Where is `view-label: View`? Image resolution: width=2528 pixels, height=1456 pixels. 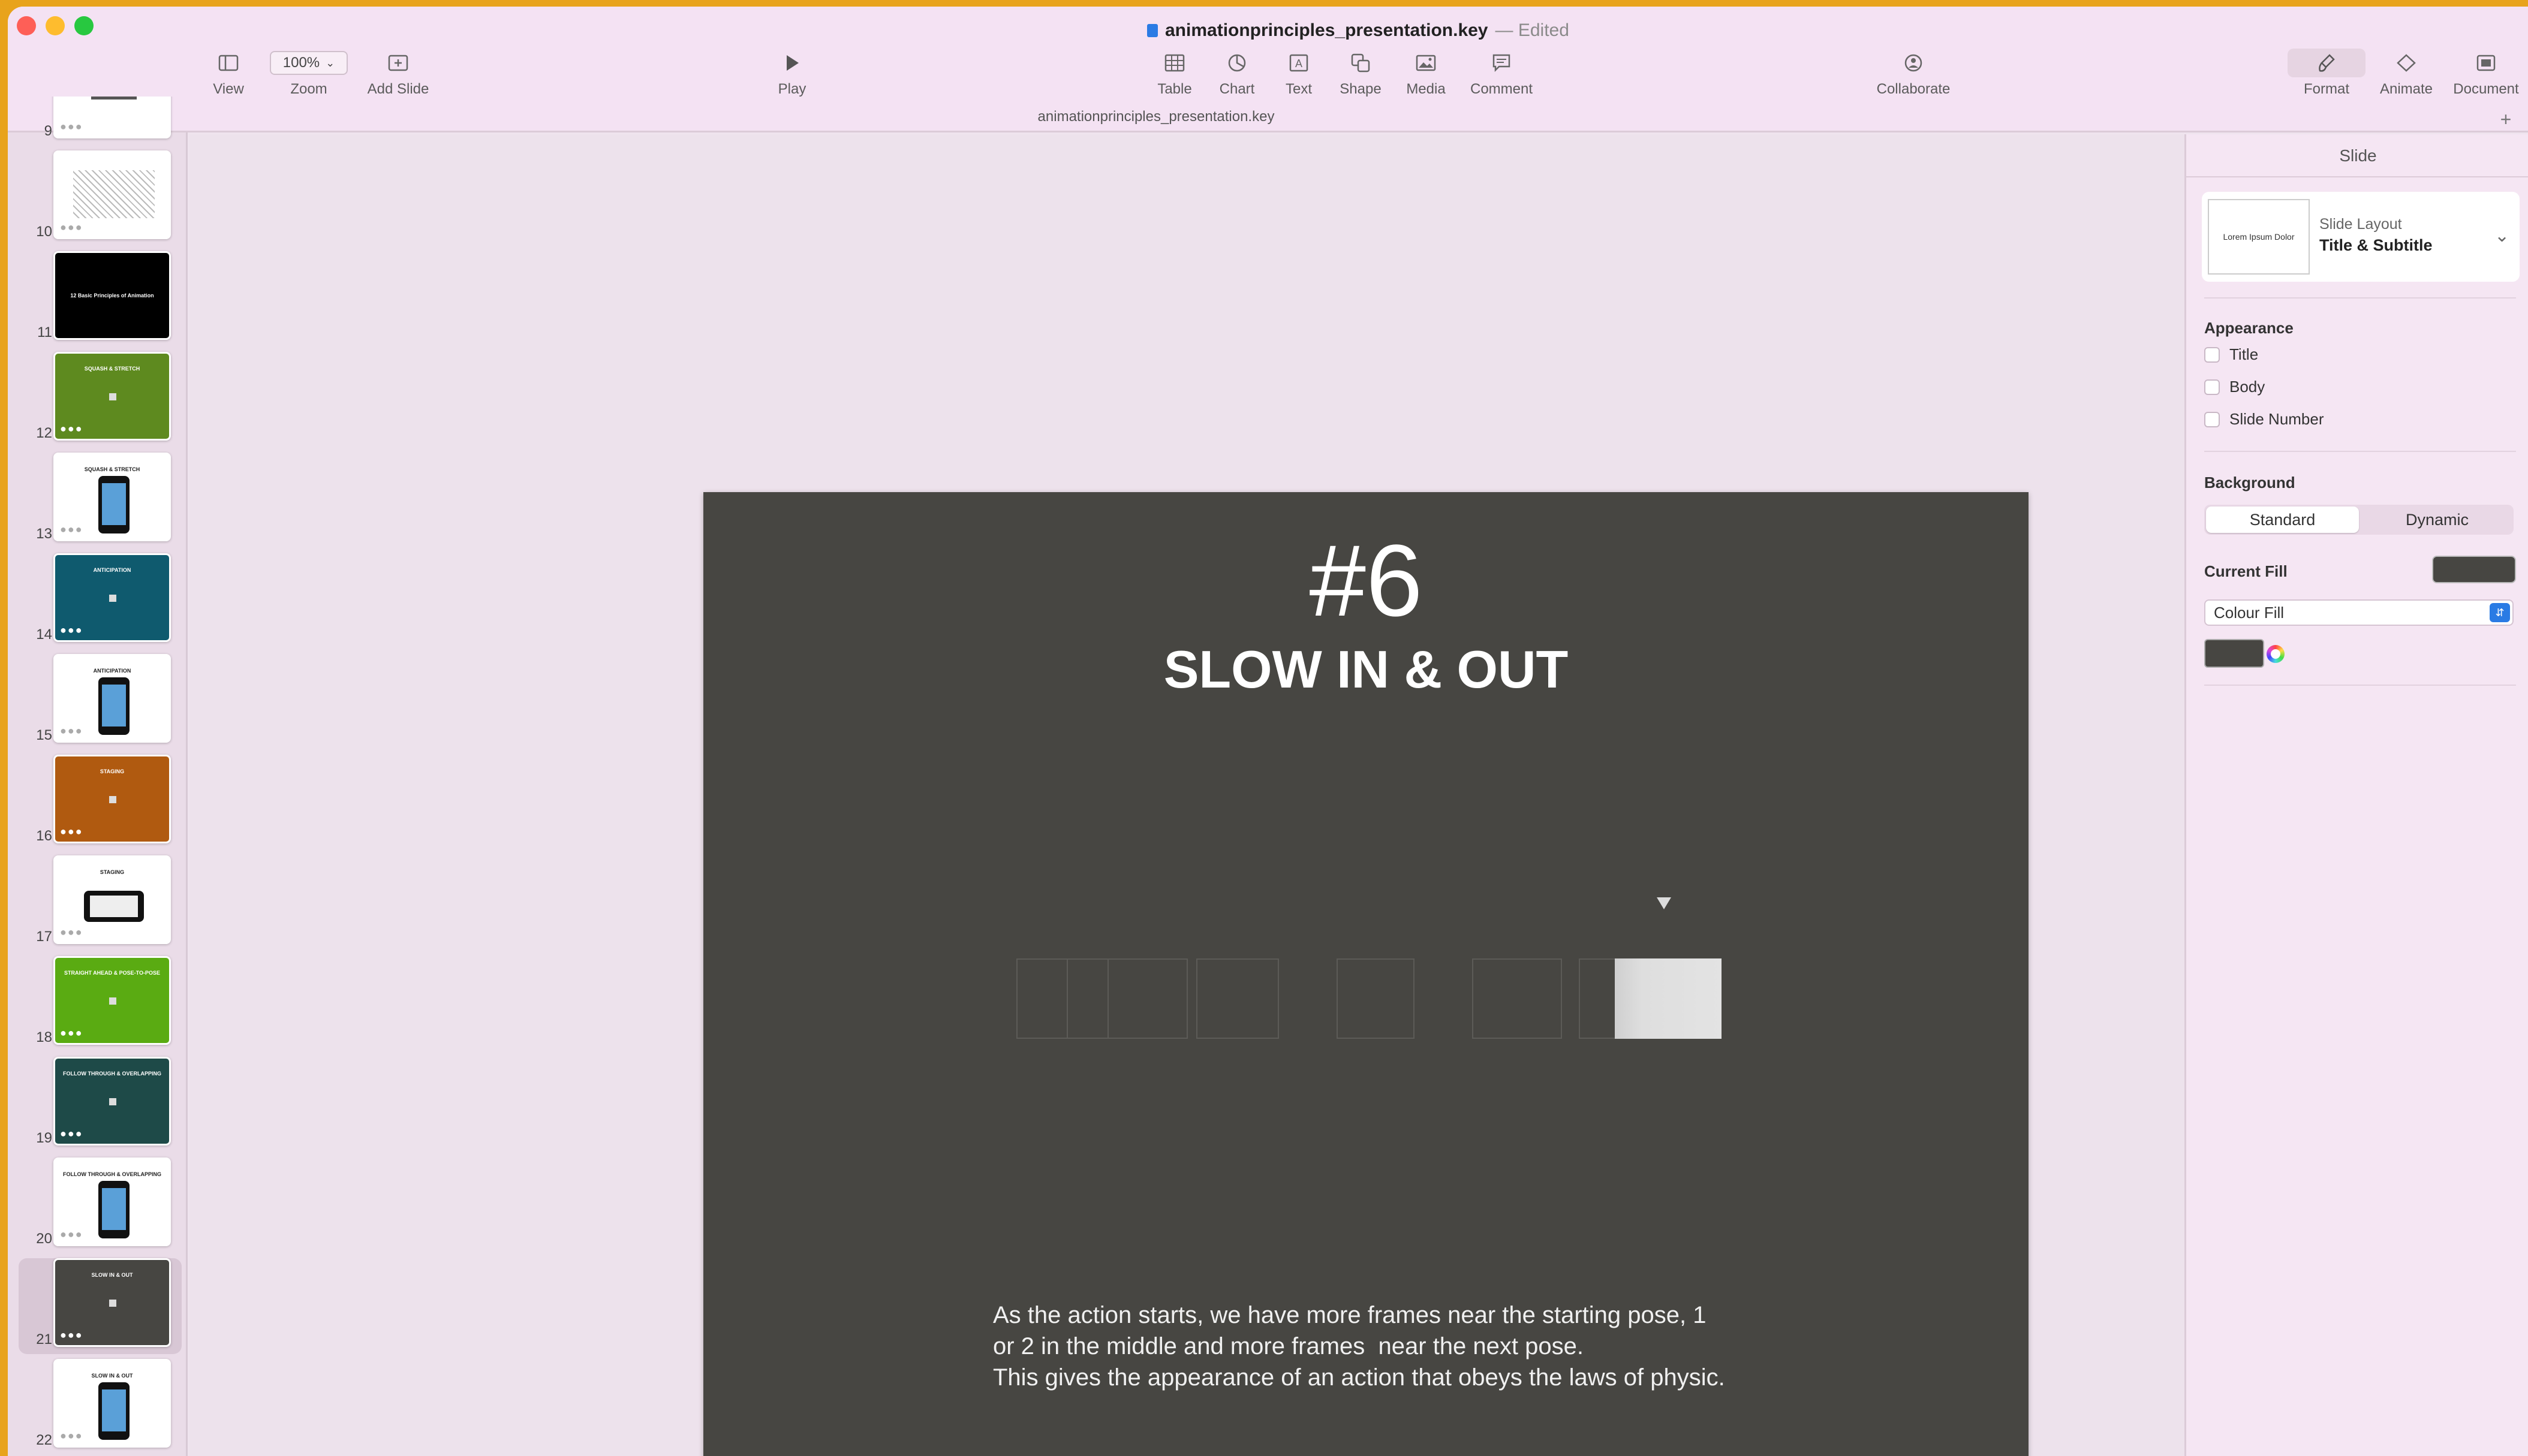 view-label: View is located at coordinates (228, 89).